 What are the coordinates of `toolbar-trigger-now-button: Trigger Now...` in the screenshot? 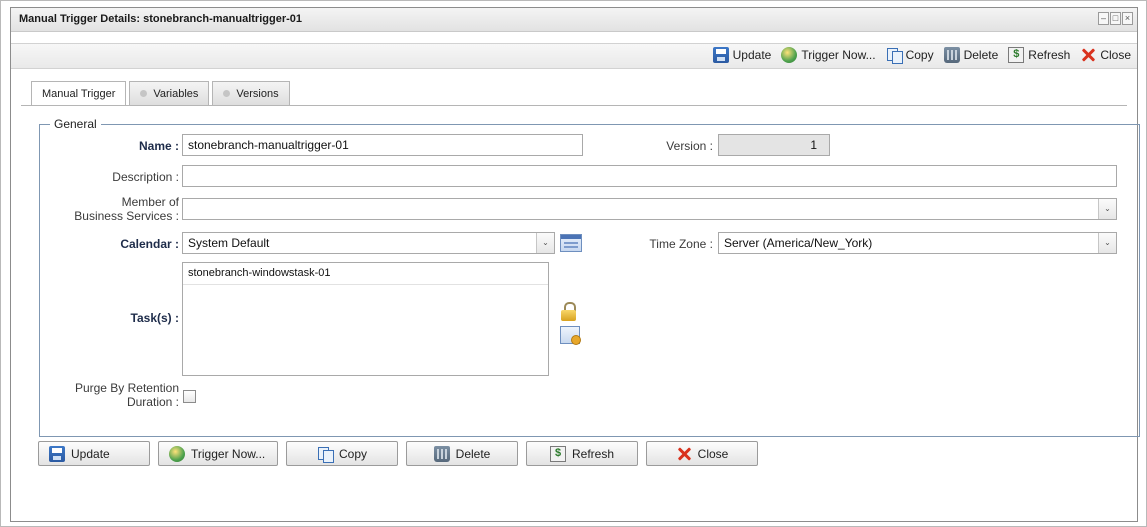 It's located at (828, 55).